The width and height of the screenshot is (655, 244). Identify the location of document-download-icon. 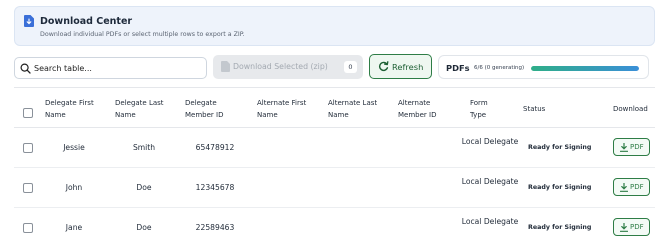
(29, 21).